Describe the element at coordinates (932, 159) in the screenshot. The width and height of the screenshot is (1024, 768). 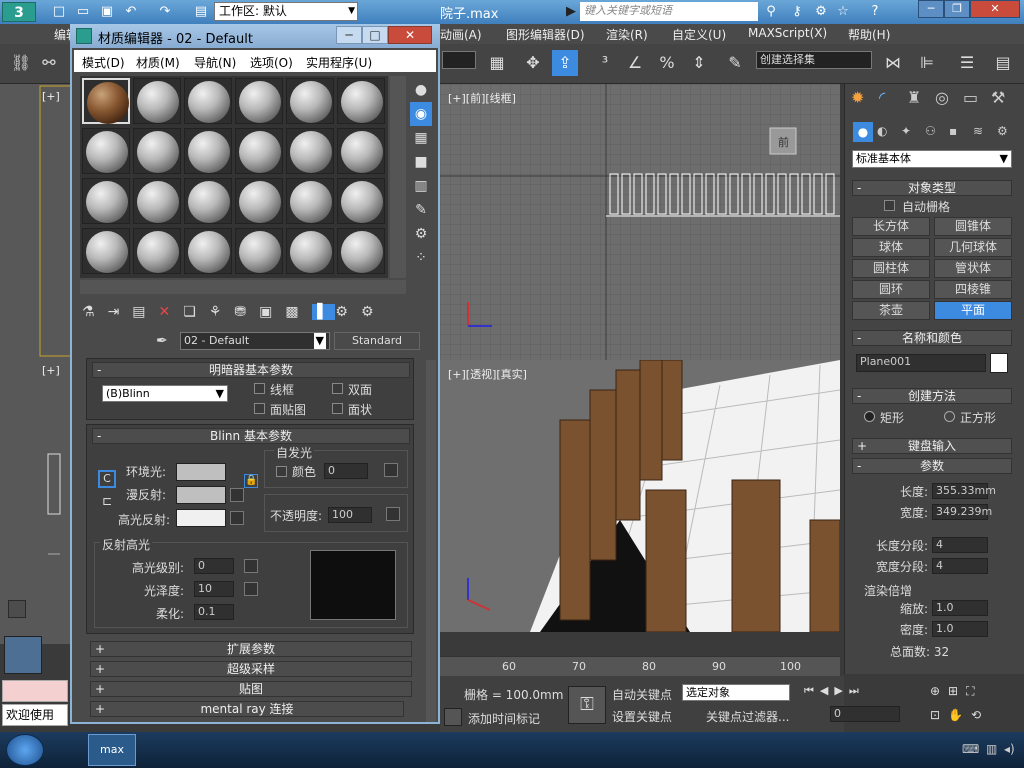
I see `object-category-dropdown: 标准基本体 ▼` at that location.